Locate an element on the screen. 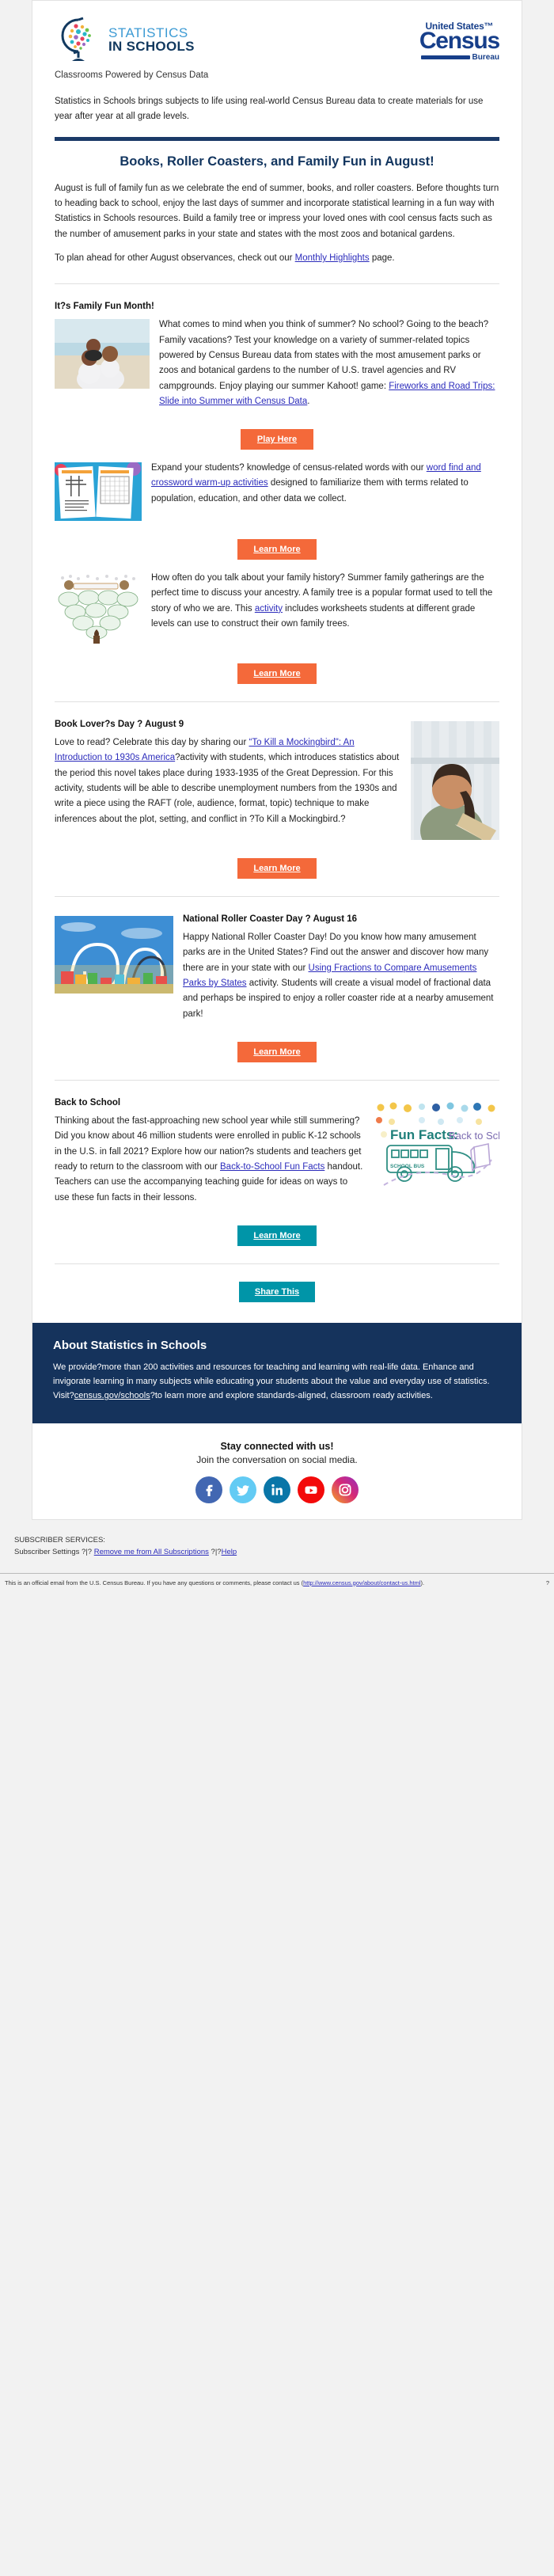  census-logo-bar: Bureau is located at coordinates (459, 57).